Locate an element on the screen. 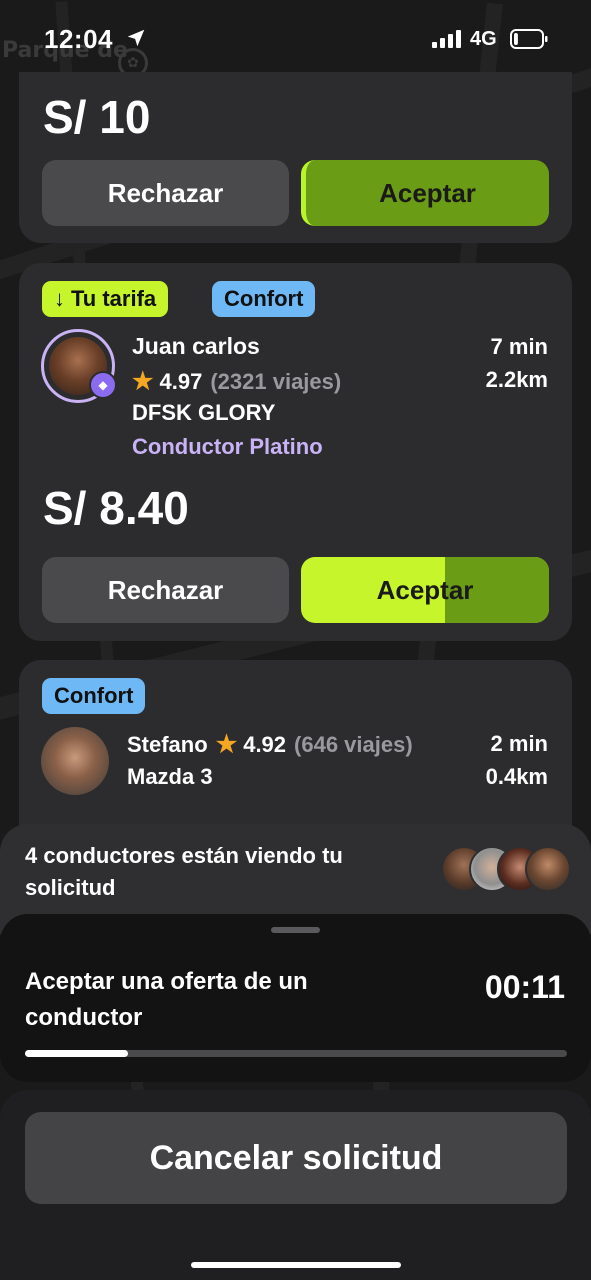 The height and width of the screenshot is (1280, 591). your-fare-badge: ↓ Tu tarifa is located at coordinates (105, 299).